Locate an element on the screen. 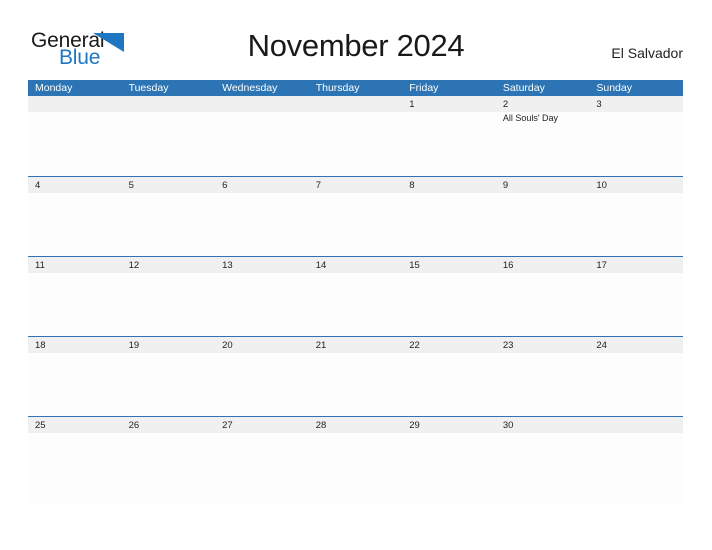 This screenshot has width=712, height=550. day-cell-15: 15 is located at coordinates (449, 265).